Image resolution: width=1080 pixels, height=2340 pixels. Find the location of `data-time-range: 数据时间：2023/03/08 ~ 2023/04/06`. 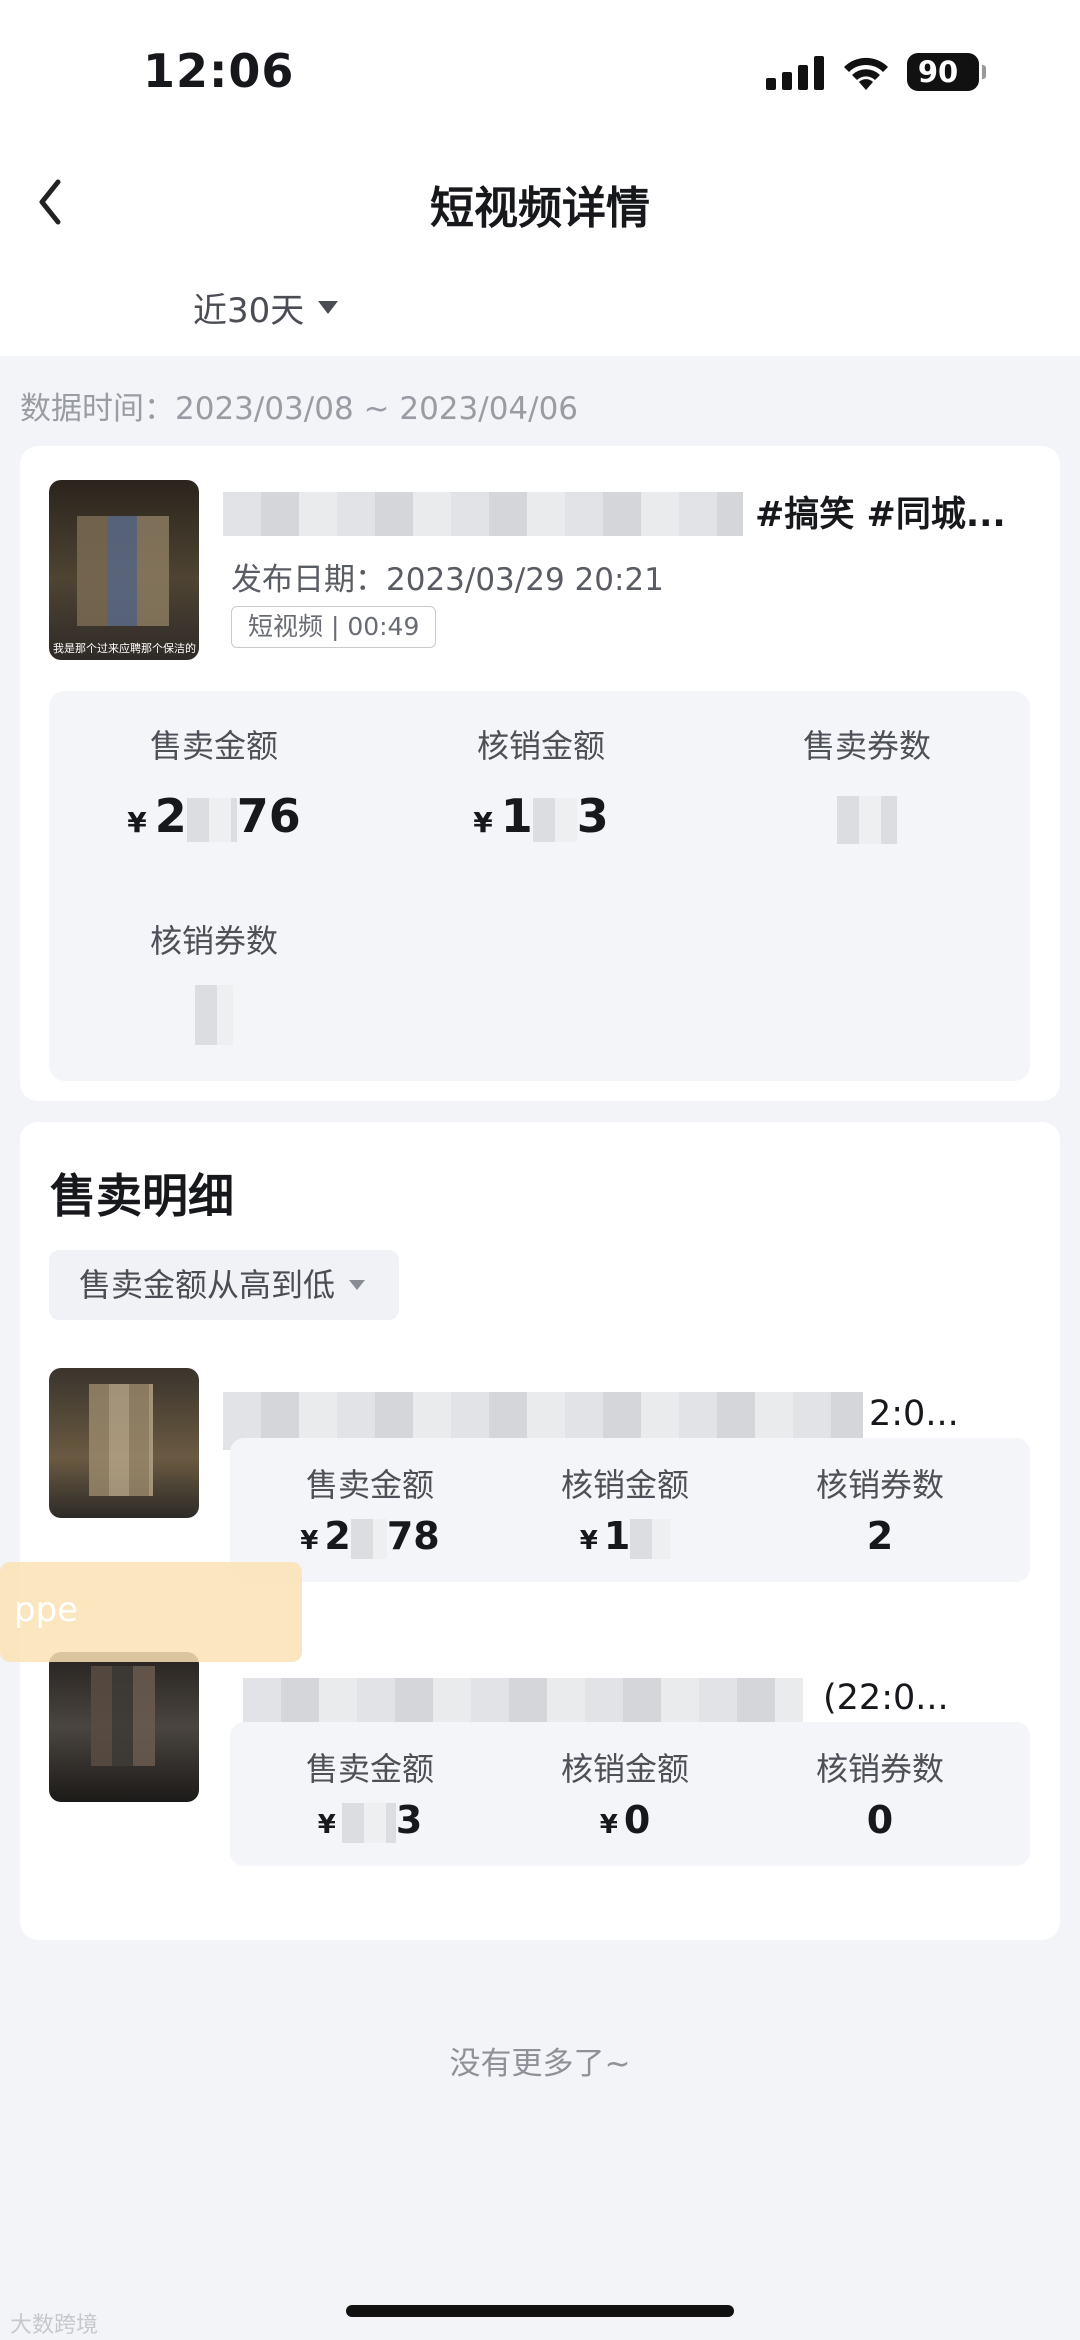

data-time-range: 数据时间：2023/03/08 ~ 2023/04/06 is located at coordinates (299, 409).